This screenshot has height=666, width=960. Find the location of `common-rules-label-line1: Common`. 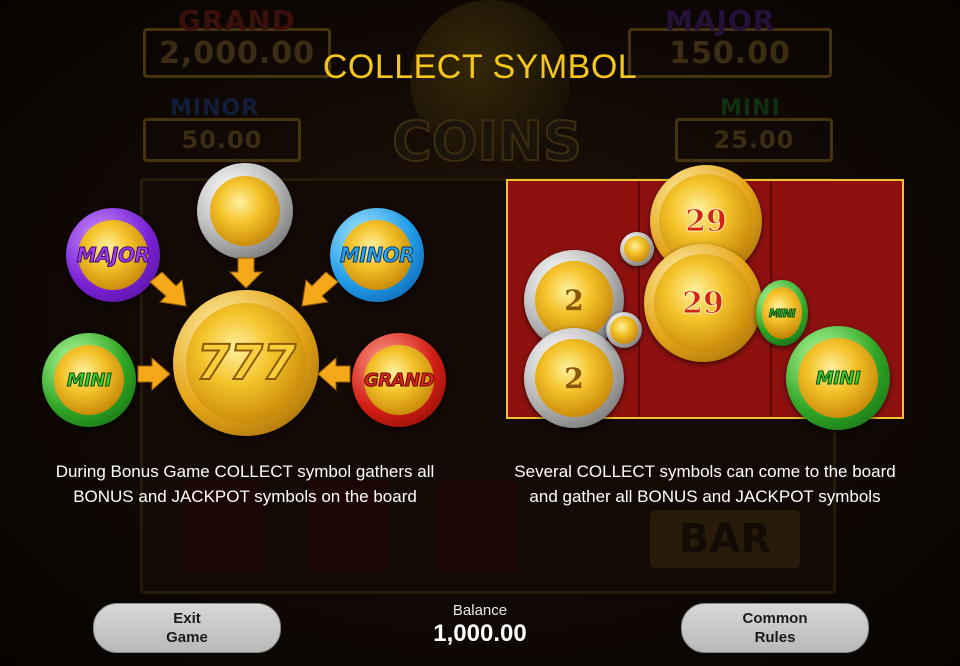

common-rules-label-line1: Common is located at coordinates (775, 618).